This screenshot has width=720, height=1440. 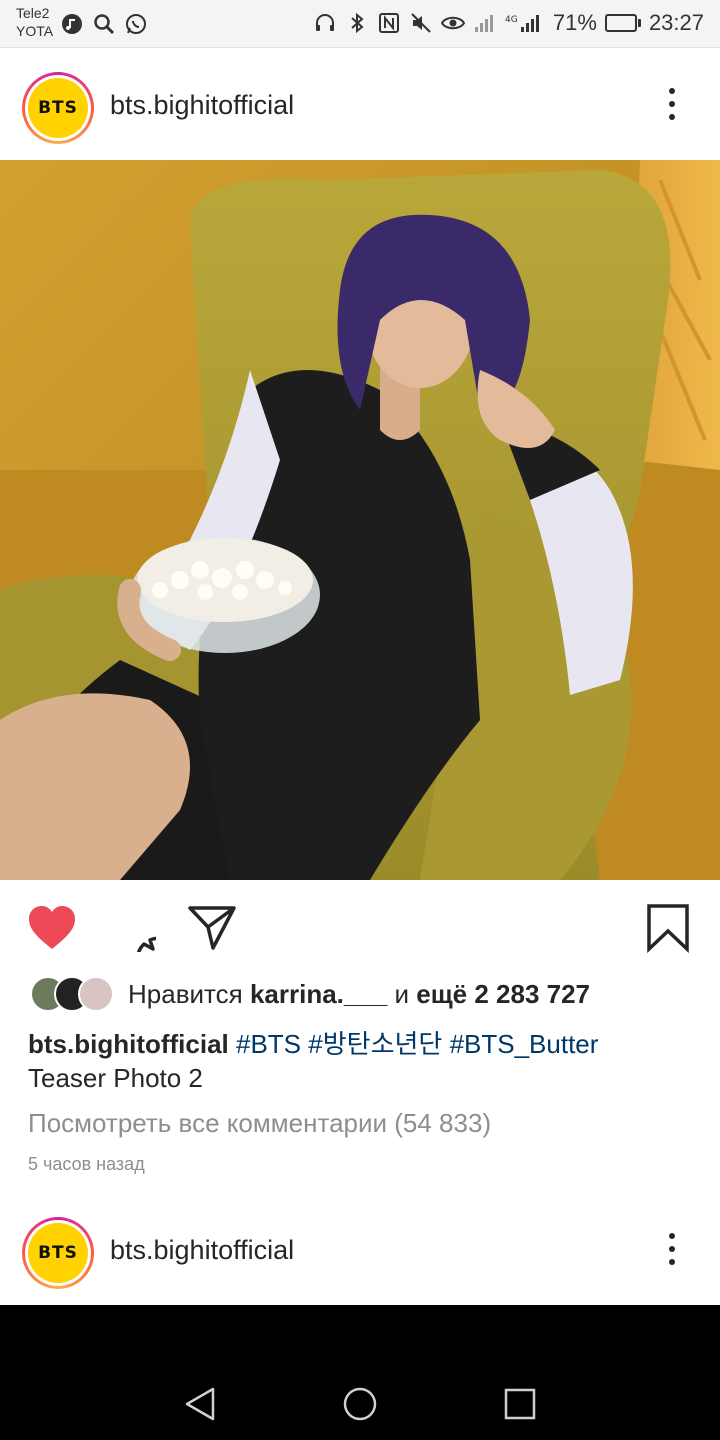 I want to click on liker-username: karrina.___, so click(x=318, y=994).